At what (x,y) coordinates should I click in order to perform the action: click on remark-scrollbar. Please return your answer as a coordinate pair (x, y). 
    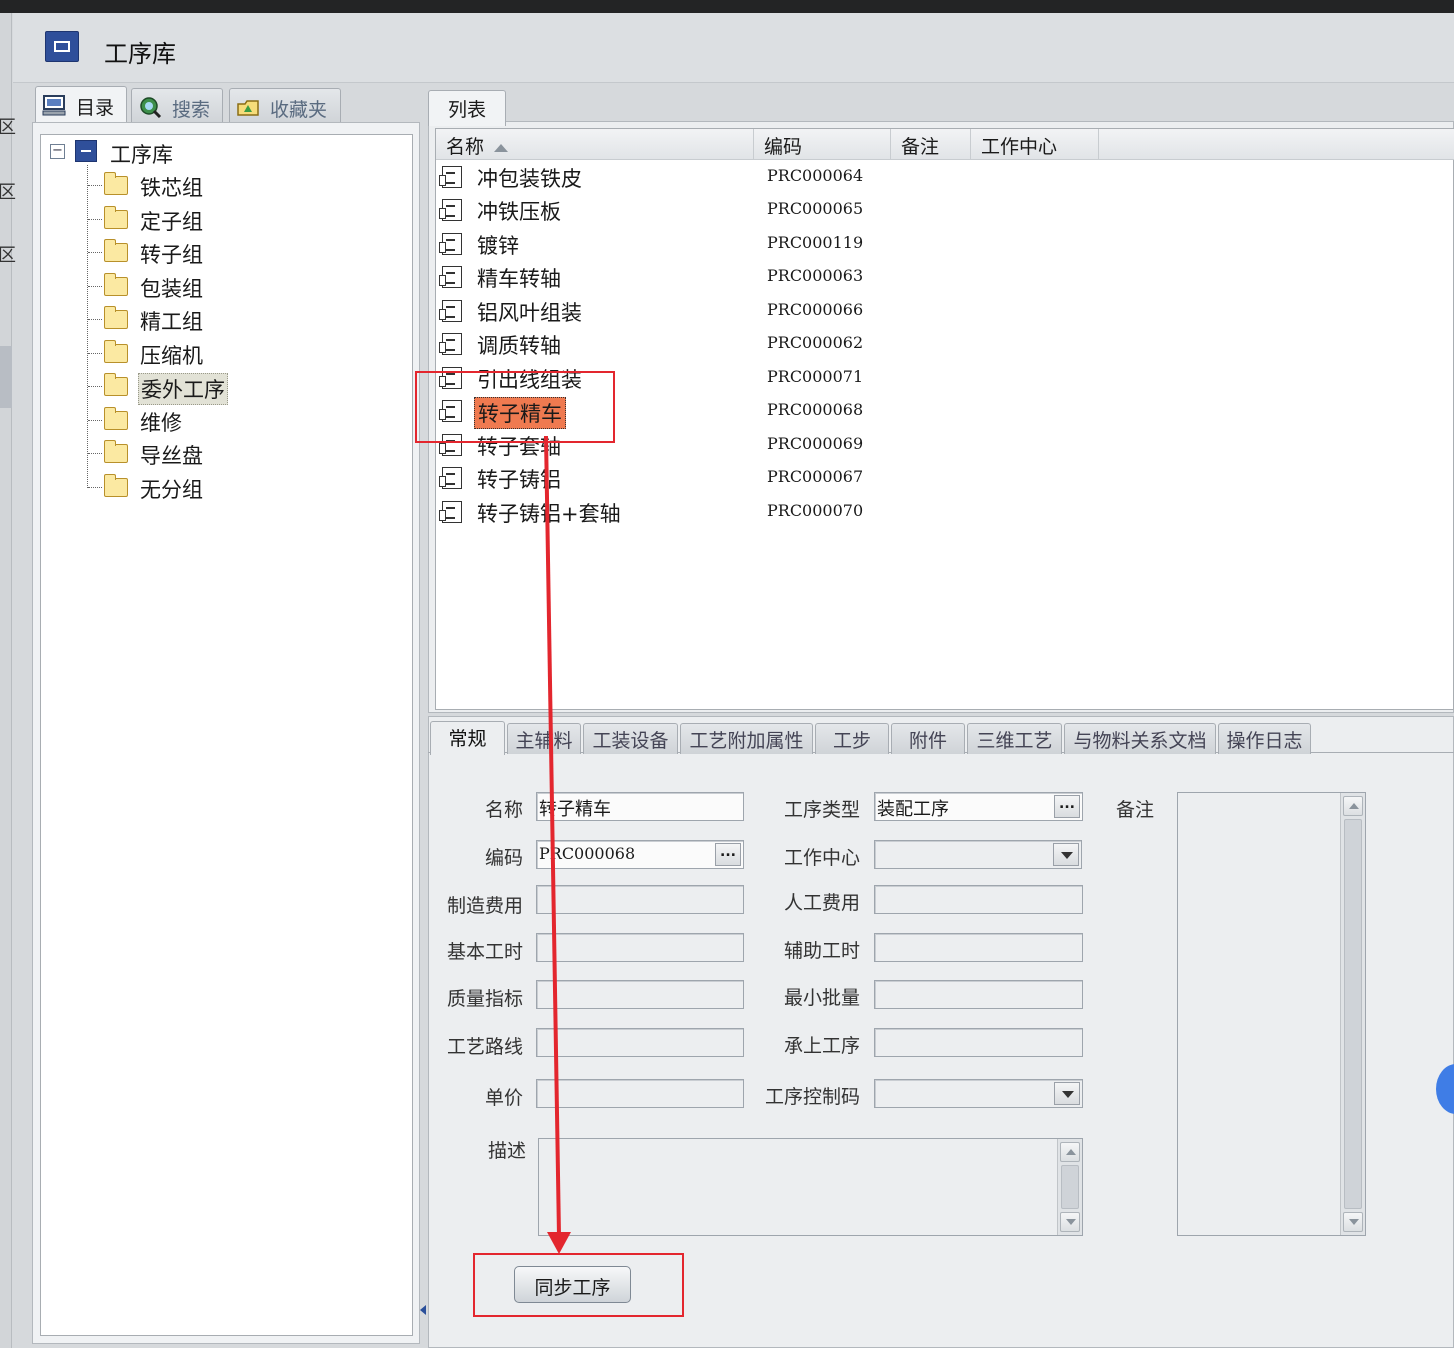
    Looking at the image, I should click on (1352, 1014).